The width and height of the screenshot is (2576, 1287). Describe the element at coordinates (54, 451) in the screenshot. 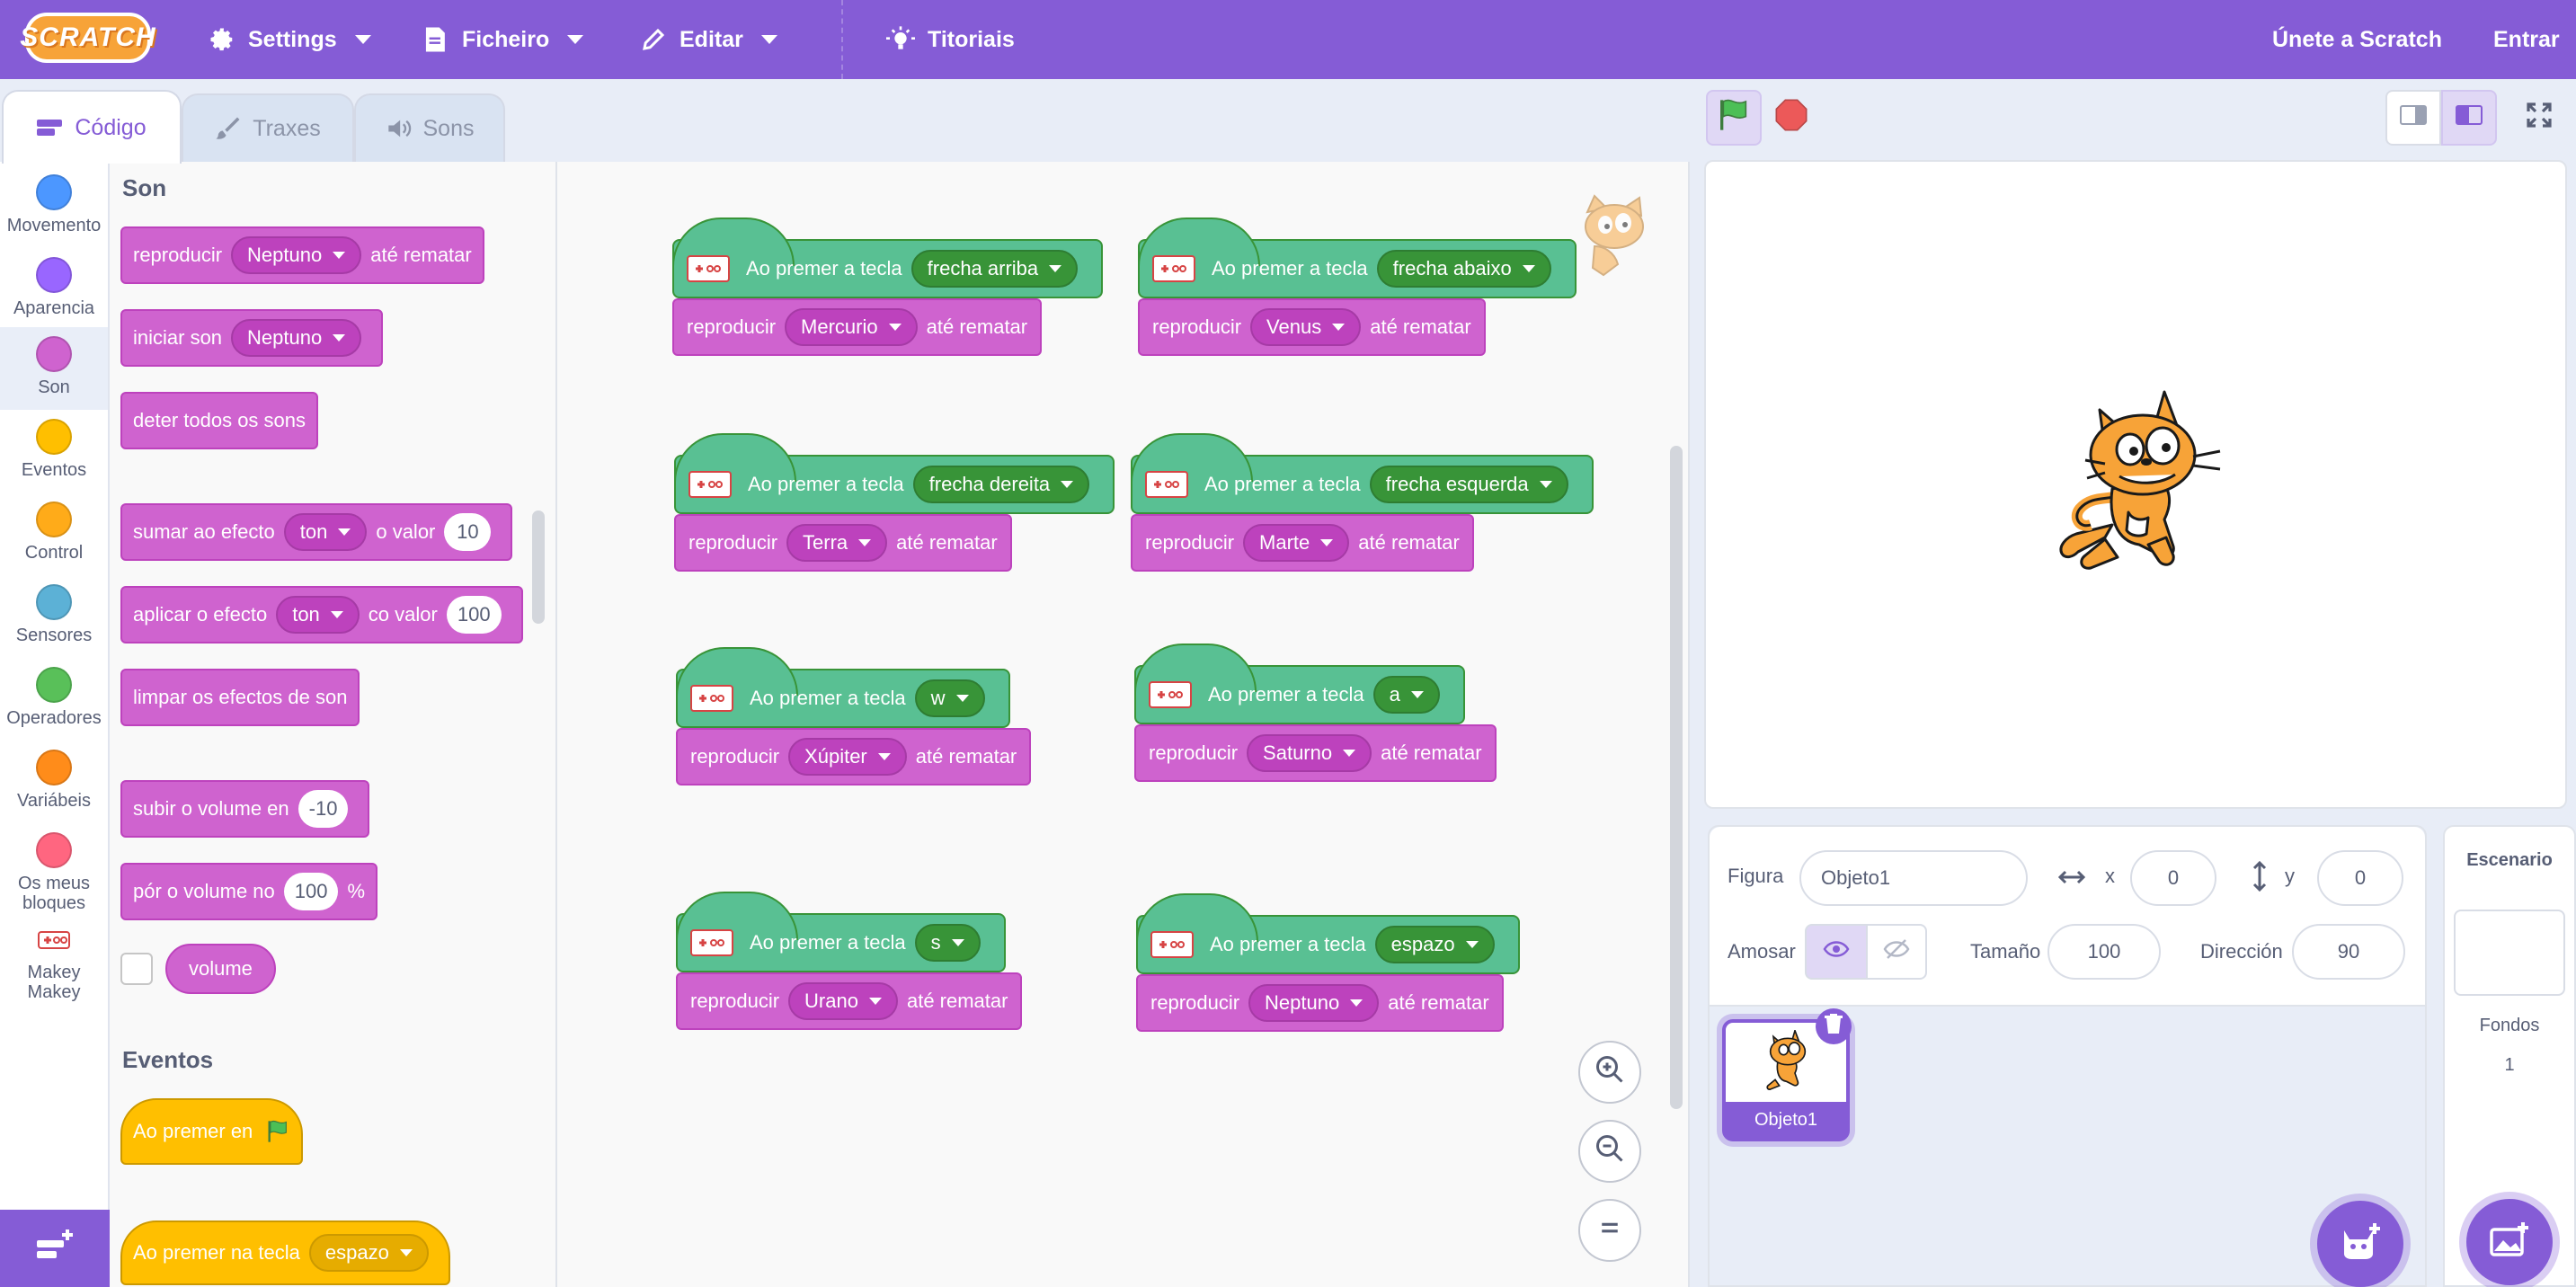

I see `category-events: Eventos` at that location.